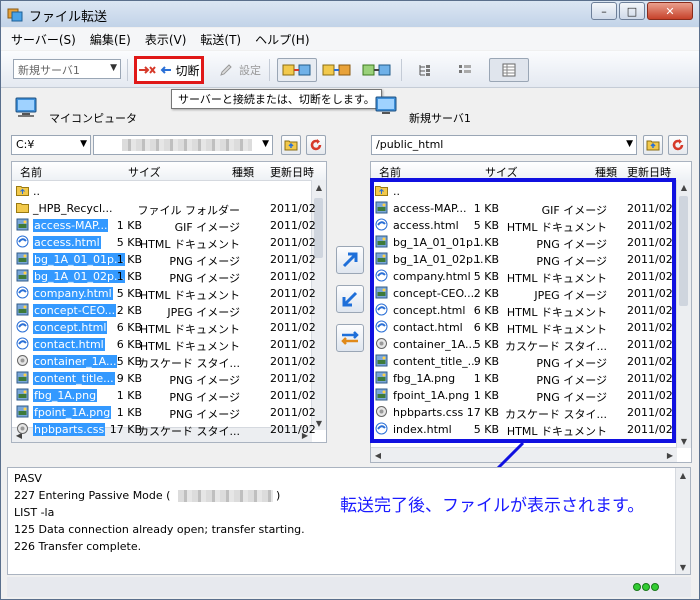 The height and width of the screenshot is (600, 700). Describe the element at coordinates (240, 70) in the screenshot. I see `settings-button: 設定` at that location.